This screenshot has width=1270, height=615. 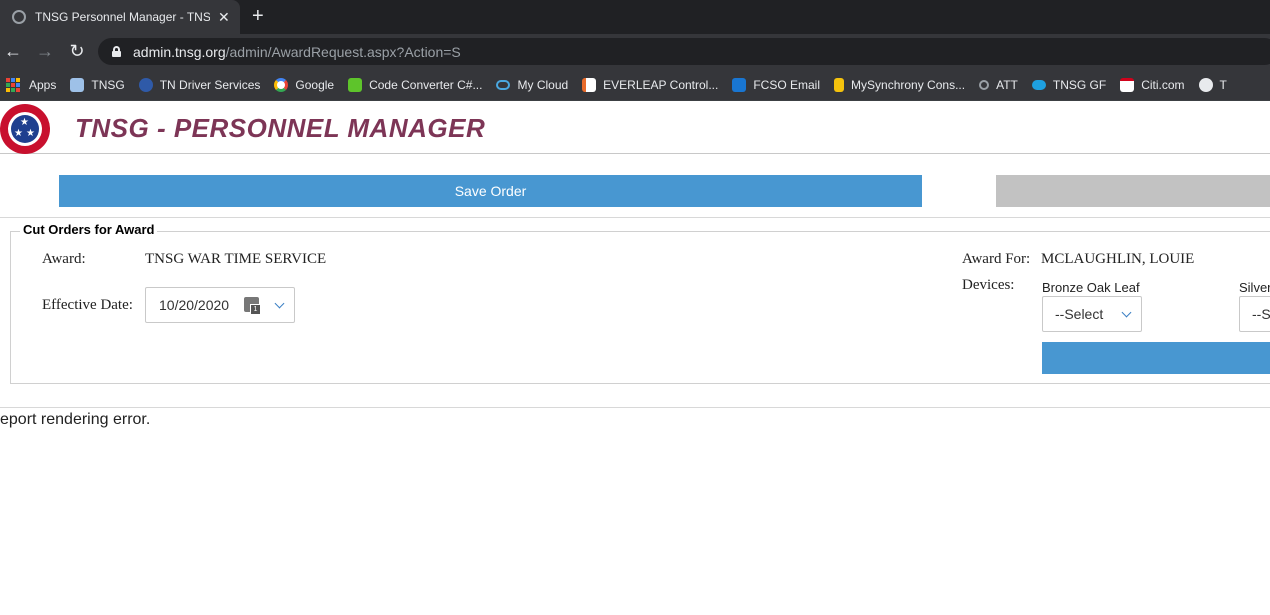 What do you see at coordinates (281, 84) in the screenshot?
I see `google-icon` at bounding box center [281, 84].